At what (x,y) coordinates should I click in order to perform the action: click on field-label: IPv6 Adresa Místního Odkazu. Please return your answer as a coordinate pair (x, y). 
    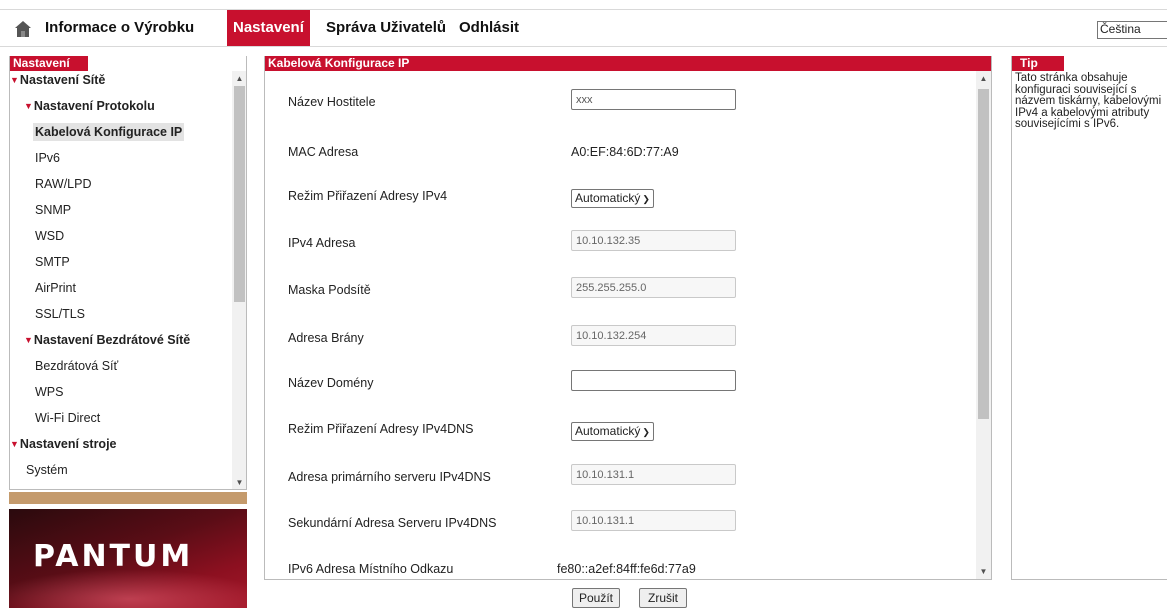
    Looking at the image, I should click on (371, 569).